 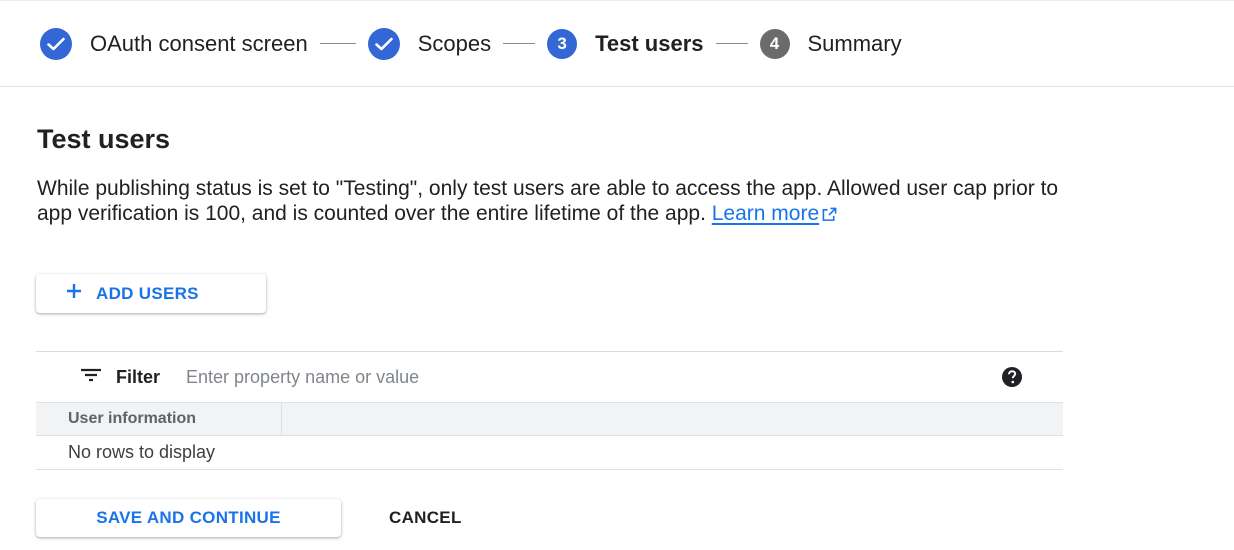 What do you see at coordinates (199, 43) in the screenshot?
I see `step-label: OAuth consent screen` at bounding box center [199, 43].